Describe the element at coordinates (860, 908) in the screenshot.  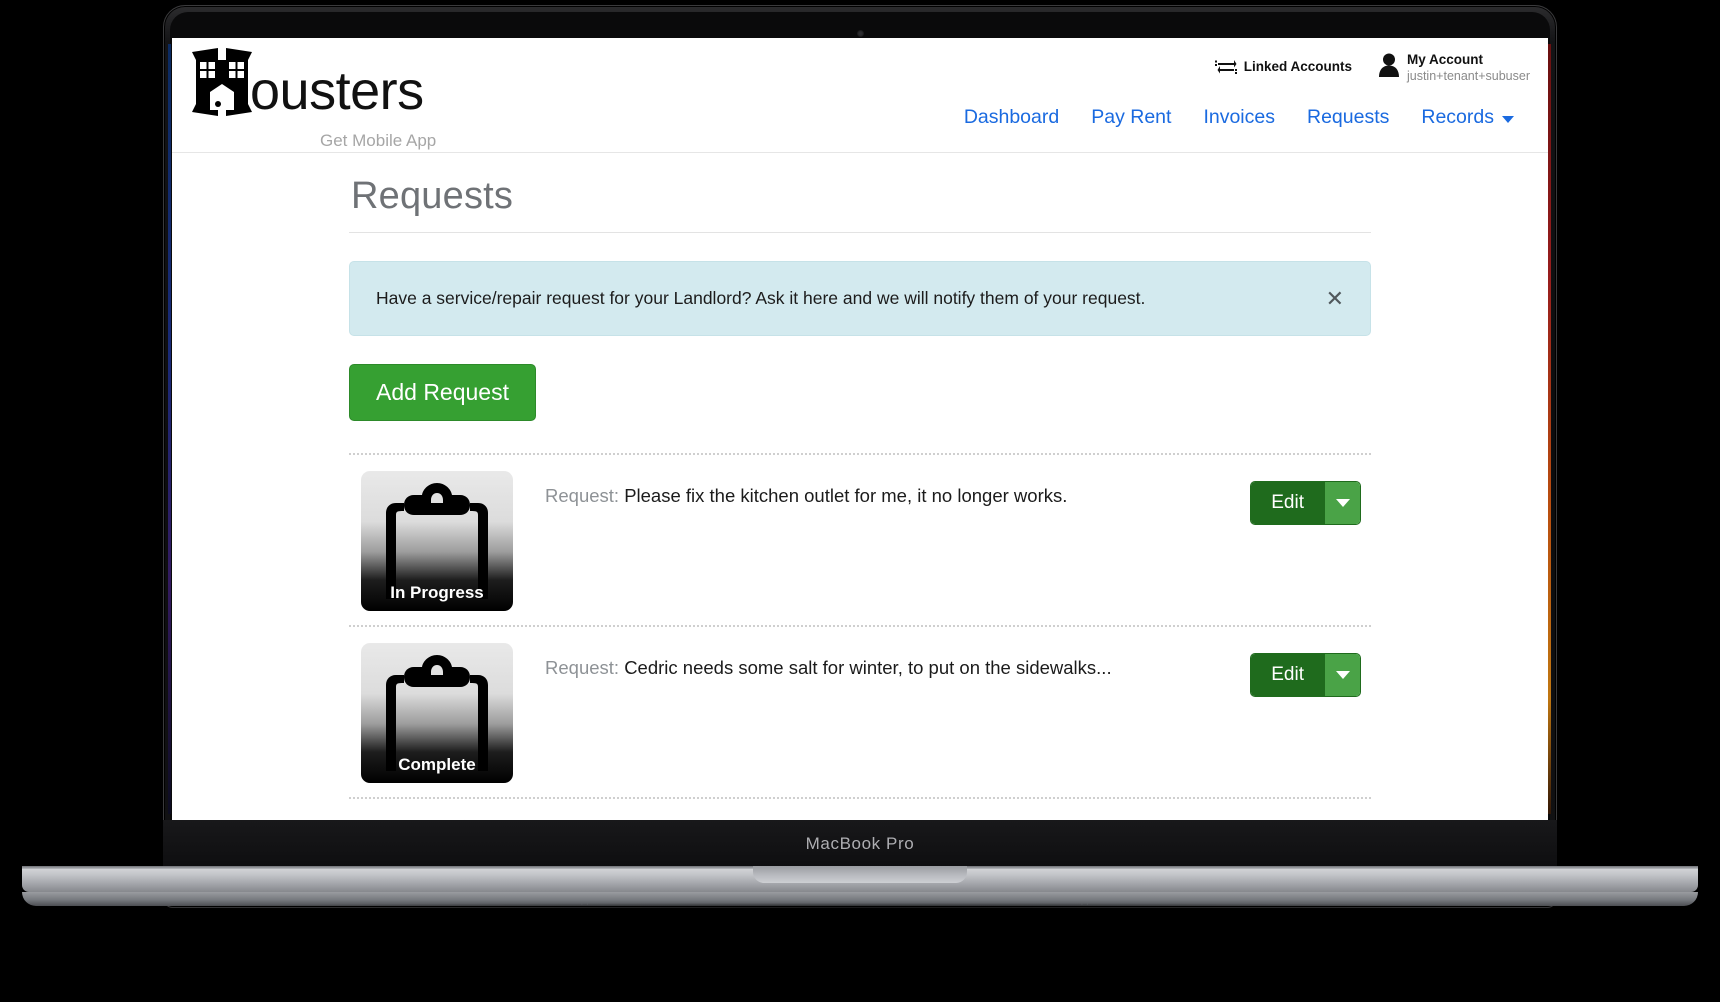
I see `laptop-shadow` at that location.